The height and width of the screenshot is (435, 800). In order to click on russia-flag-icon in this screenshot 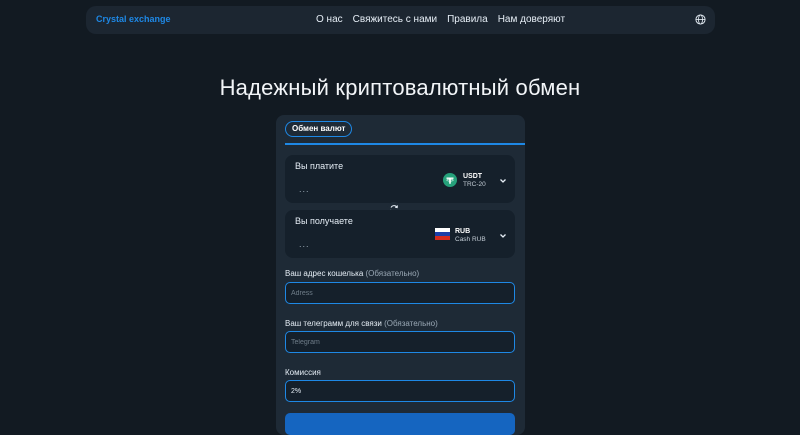, I will do `click(442, 234)`.